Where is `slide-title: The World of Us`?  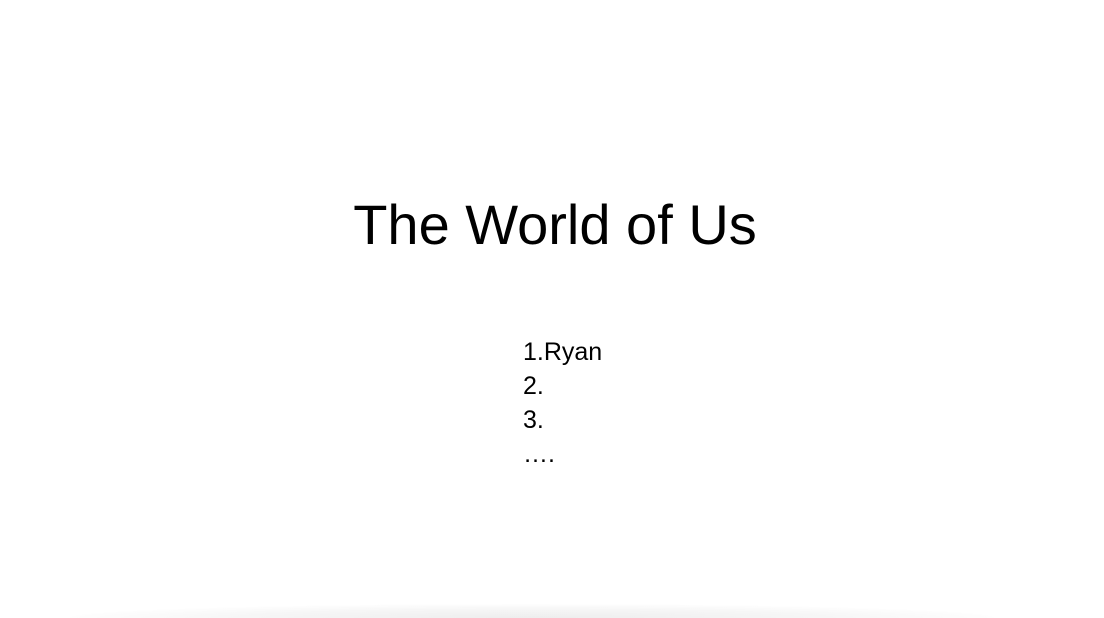
slide-title: The World of Us is located at coordinates (555, 224).